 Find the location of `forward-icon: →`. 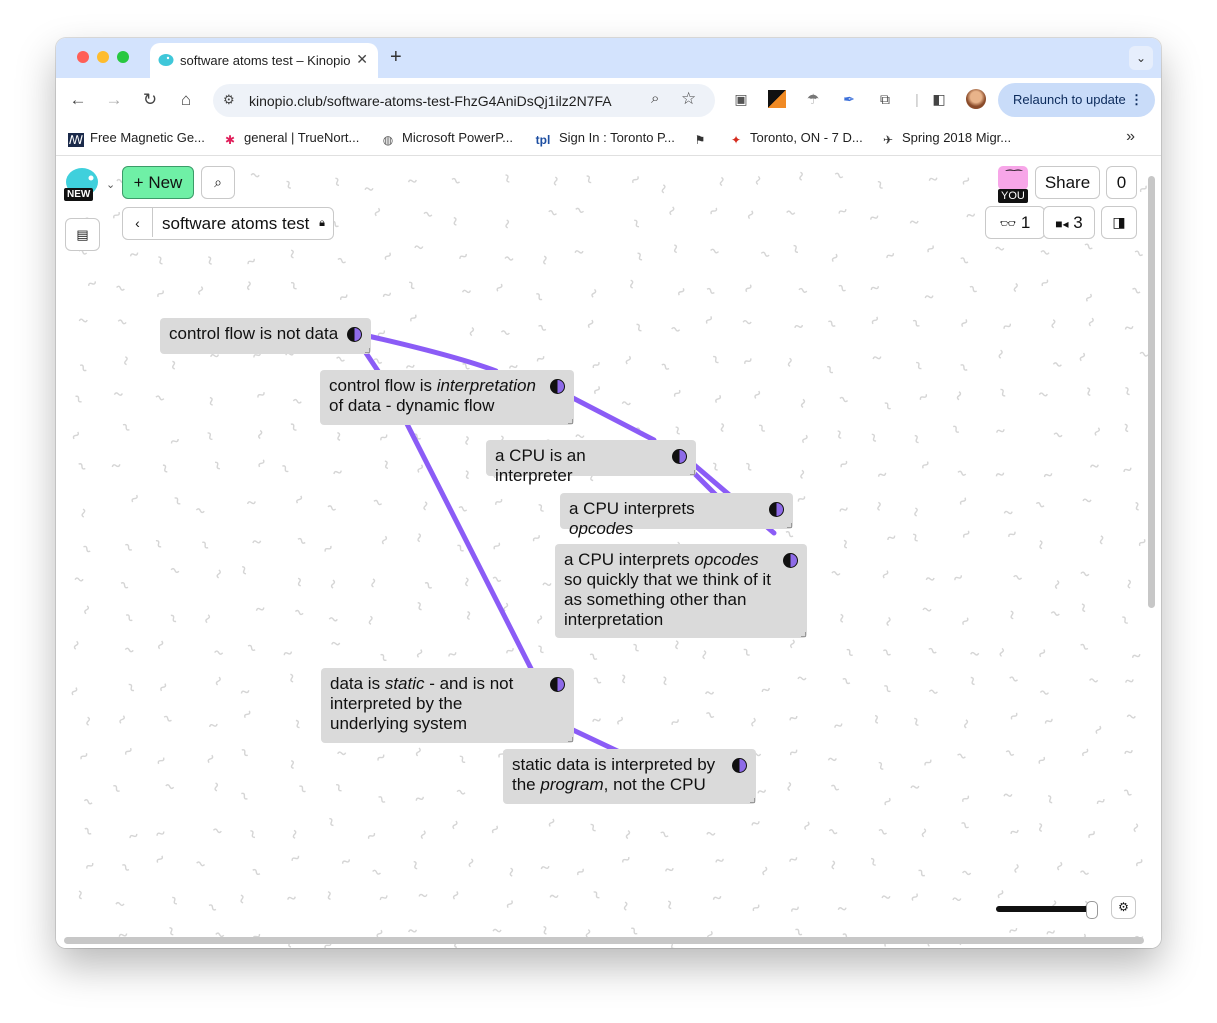

forward-icon: → is located at coordinates (114, 100).